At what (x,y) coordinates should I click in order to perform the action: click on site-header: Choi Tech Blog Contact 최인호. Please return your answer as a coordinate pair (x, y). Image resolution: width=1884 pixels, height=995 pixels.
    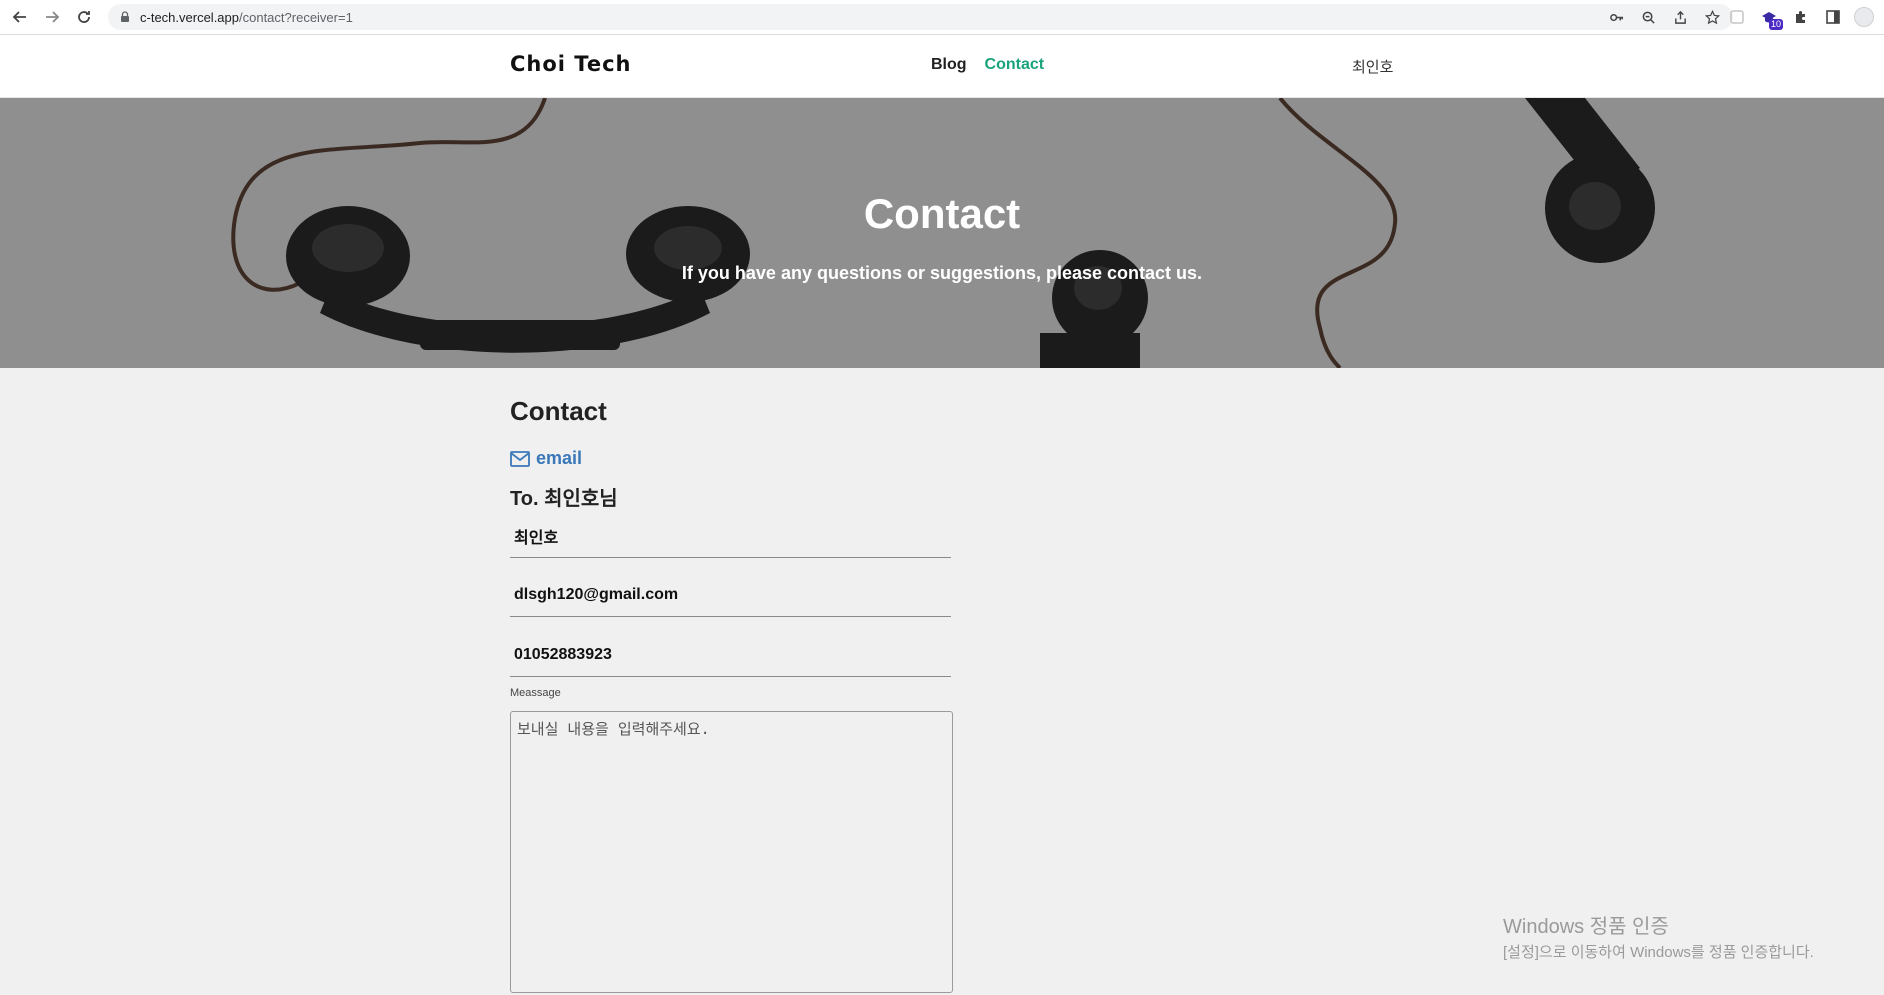
    Looking at the image, I should click on (942, 66).